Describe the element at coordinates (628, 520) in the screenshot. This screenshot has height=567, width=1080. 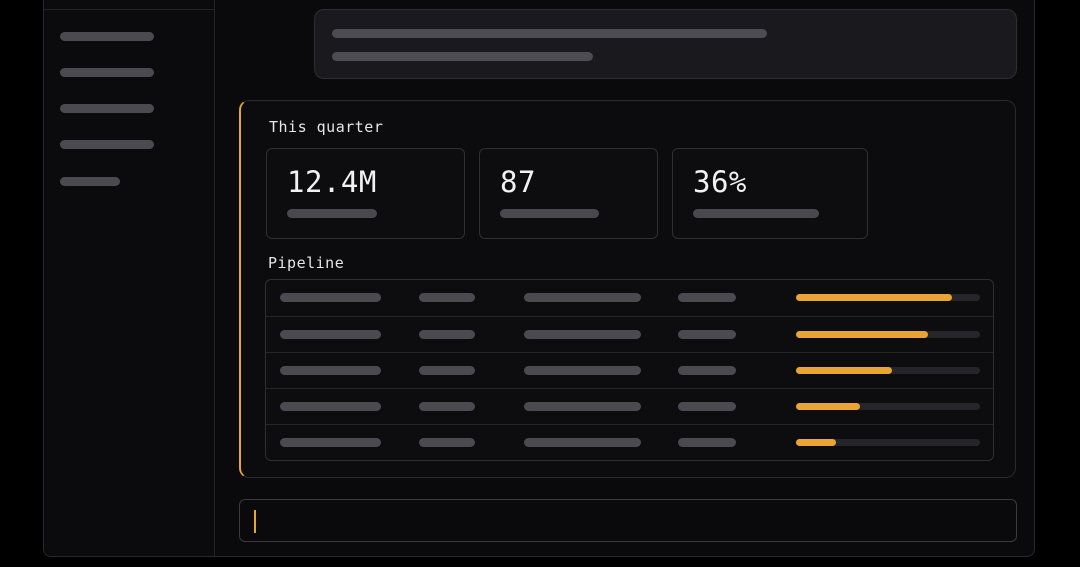
I see `composer-input` at that location.